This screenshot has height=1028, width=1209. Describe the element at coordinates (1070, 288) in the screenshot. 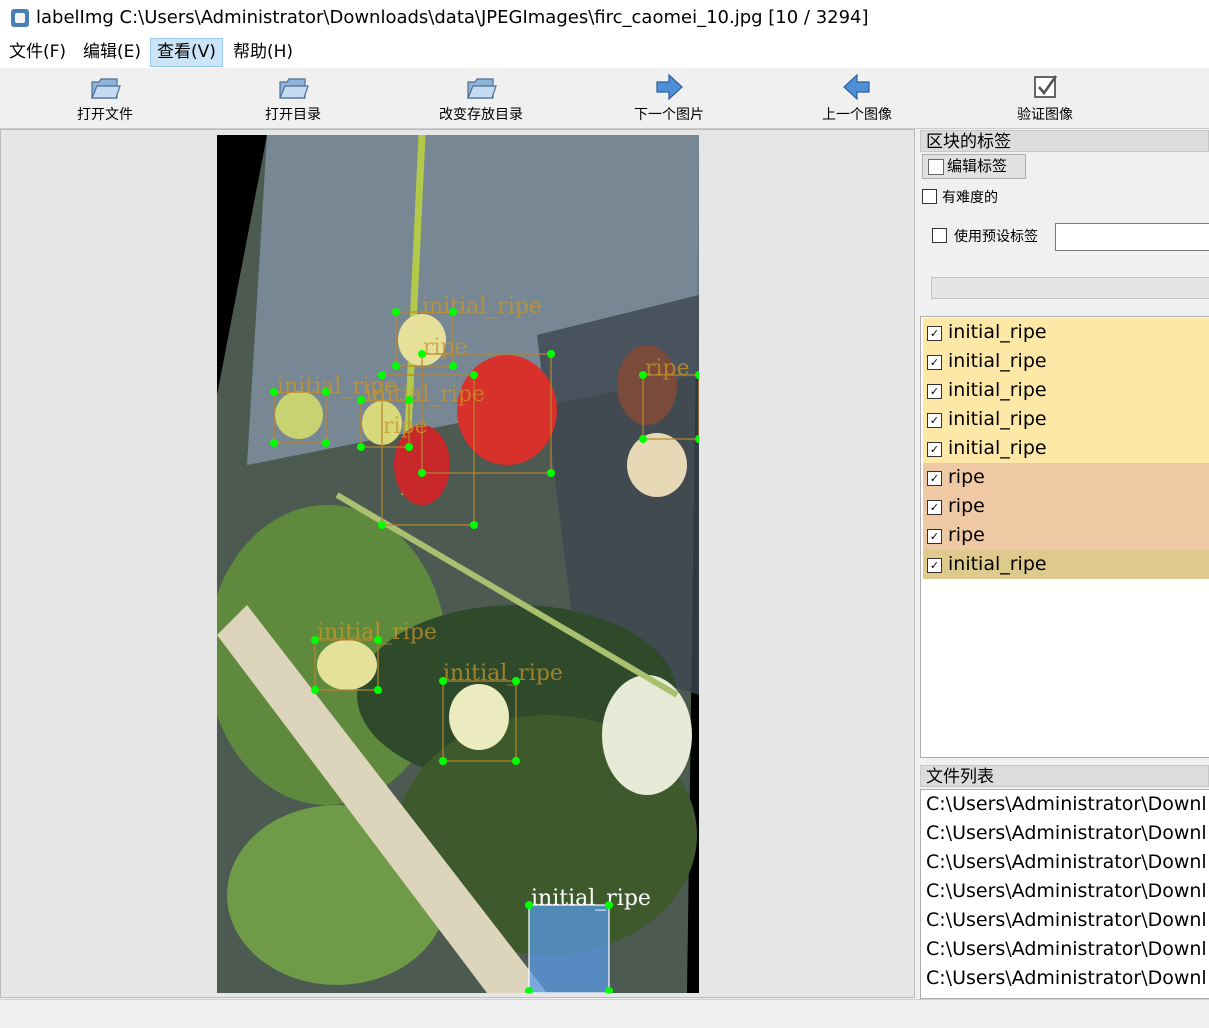

I see `label-combobox` at that location.